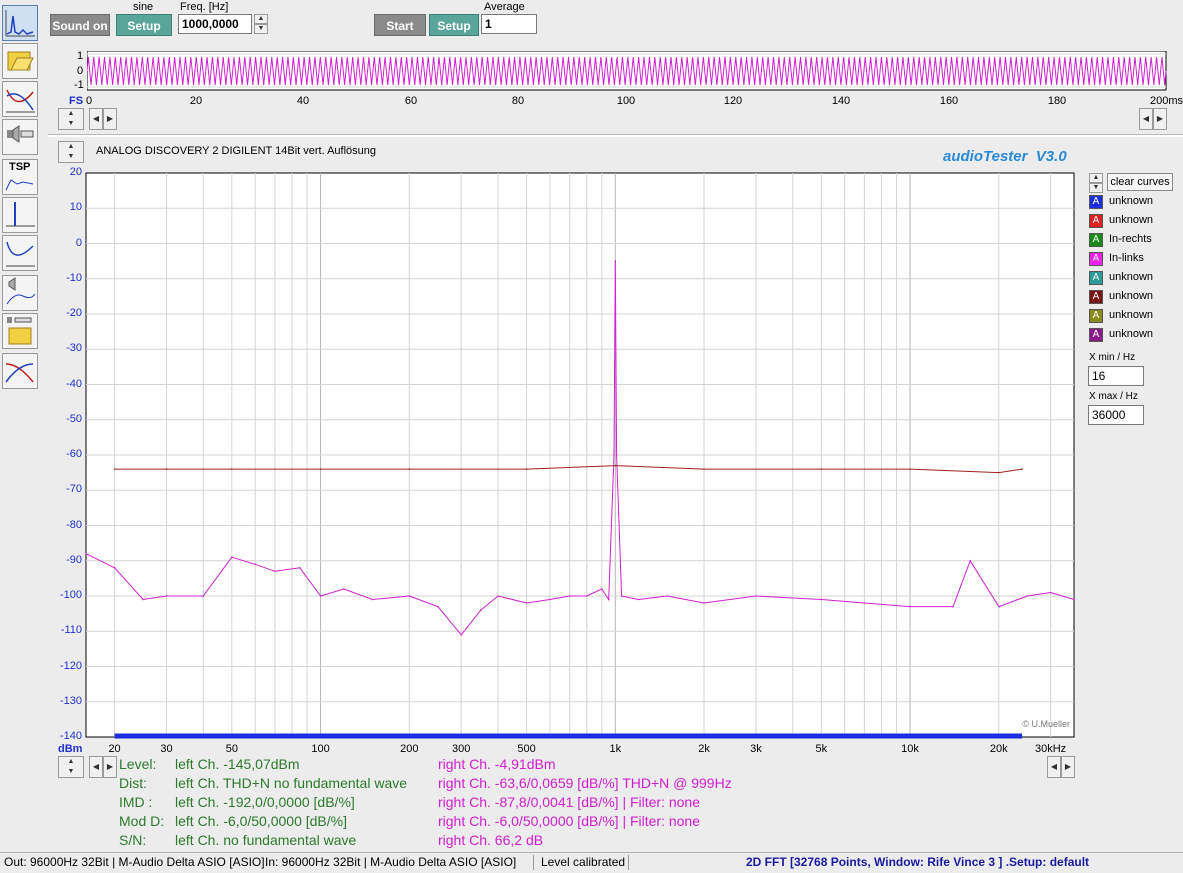 This screenshot has height=873, width=1183. I want to click on x-tick-label: 500, so click(526, 749).